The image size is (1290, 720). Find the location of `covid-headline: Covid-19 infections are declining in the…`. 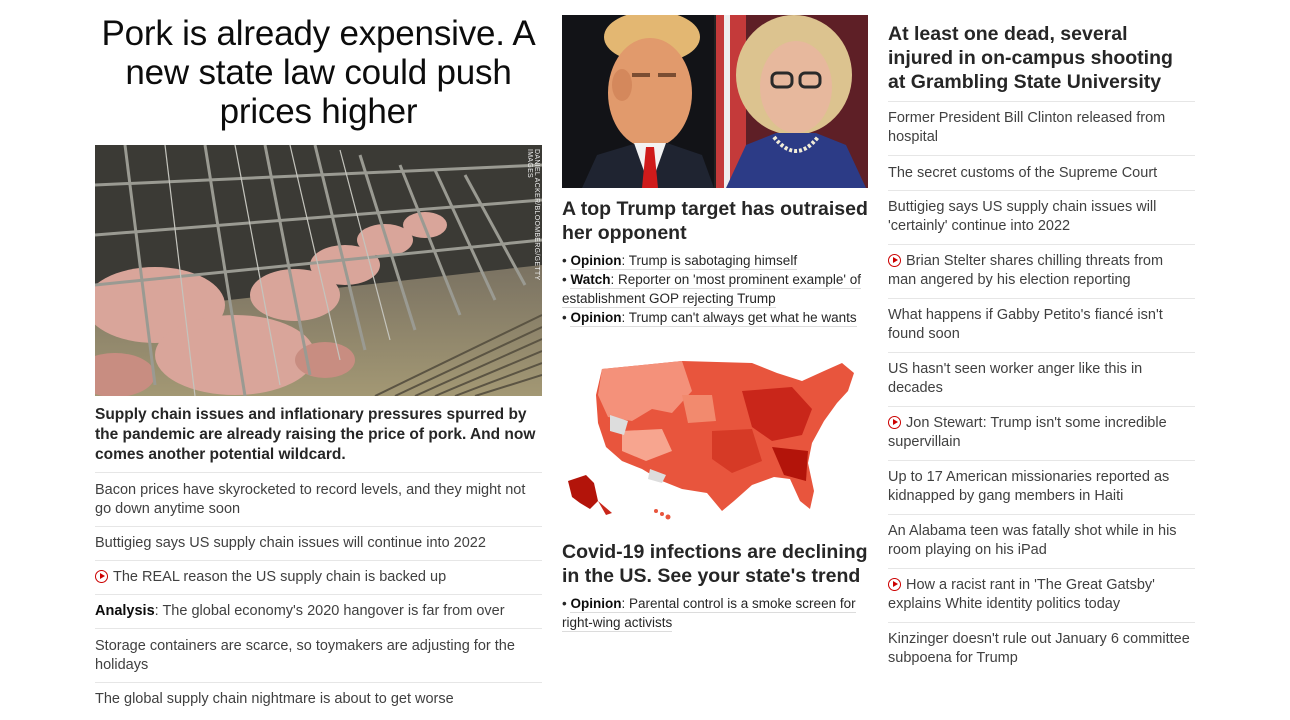

covid-headline: Covid-19 infections are declining in the… is located at coordinates (715, 564).